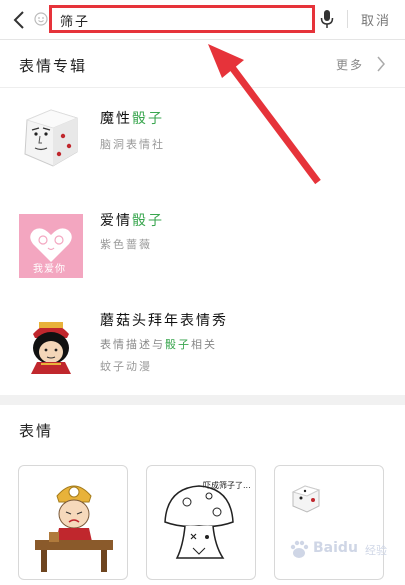 Image resolution: width=405 pixels, height=585 pixels. What do you see at coordinates (126, 366) in the screenshot?
I see `album-author: 蚊子动漫` at bounding box center [126, 366].